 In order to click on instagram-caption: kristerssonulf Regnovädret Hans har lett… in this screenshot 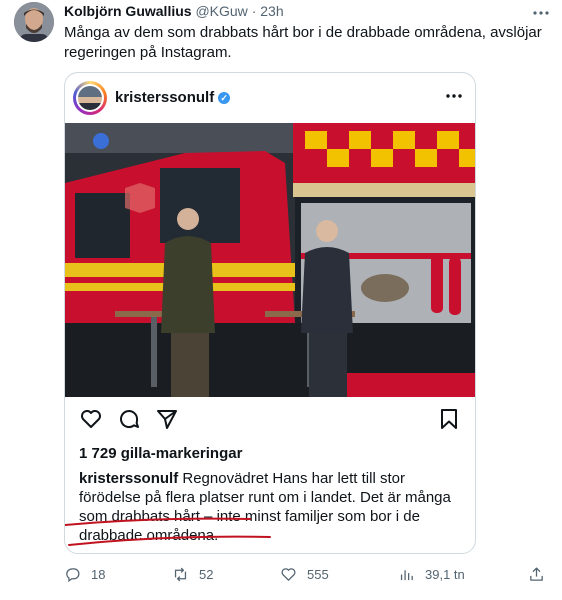, I will do `click(273, 507)`.